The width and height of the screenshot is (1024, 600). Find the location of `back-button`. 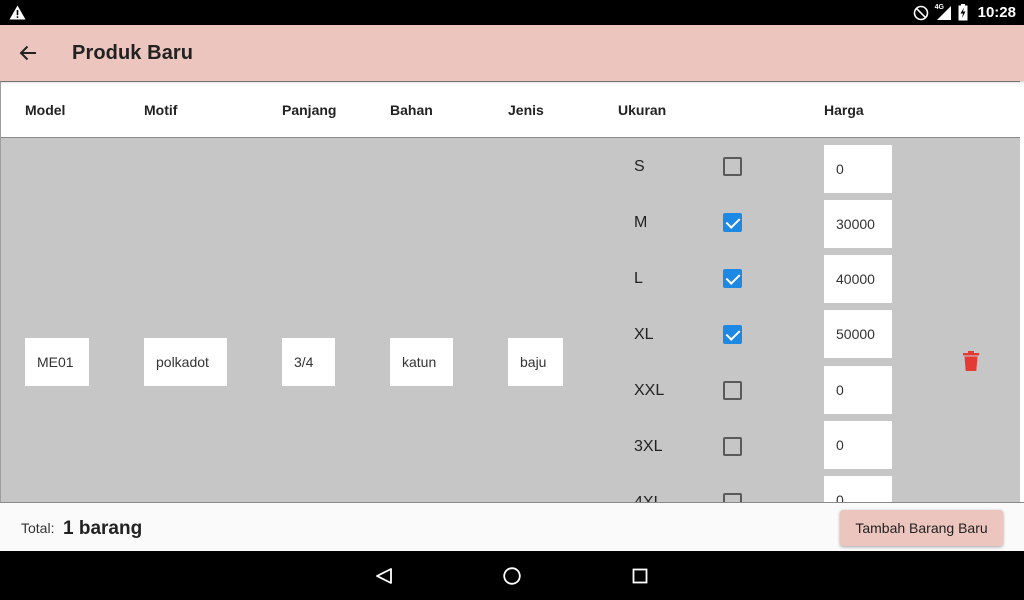

back-button is located at coordinates (28, 53).